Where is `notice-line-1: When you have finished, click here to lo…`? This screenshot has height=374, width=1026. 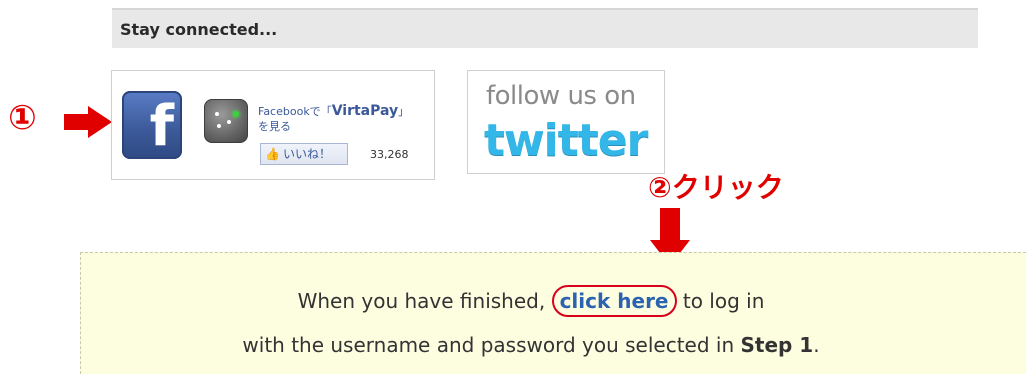 notice-line-1: When you have finished, click here to lo… is located at coordinates (531, 301).